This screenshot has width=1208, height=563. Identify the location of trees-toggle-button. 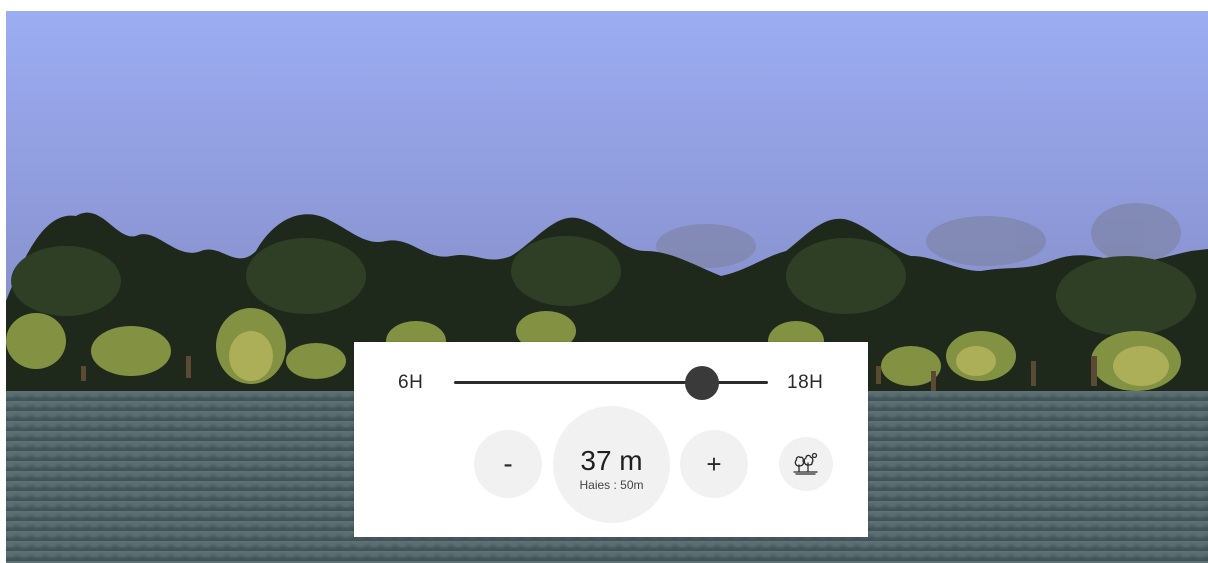
(806, 464).